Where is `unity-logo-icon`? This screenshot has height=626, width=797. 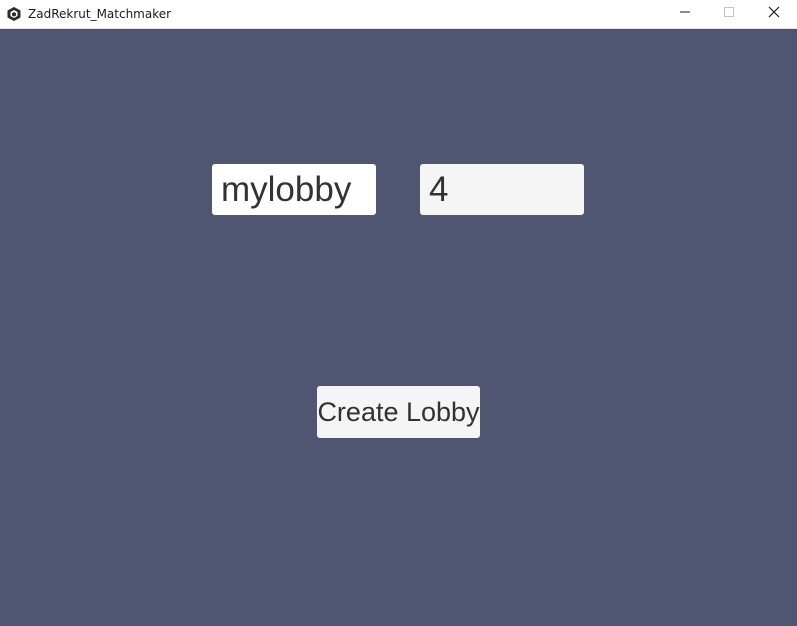
unity-logo-icon is located at coordinates (14, 14).